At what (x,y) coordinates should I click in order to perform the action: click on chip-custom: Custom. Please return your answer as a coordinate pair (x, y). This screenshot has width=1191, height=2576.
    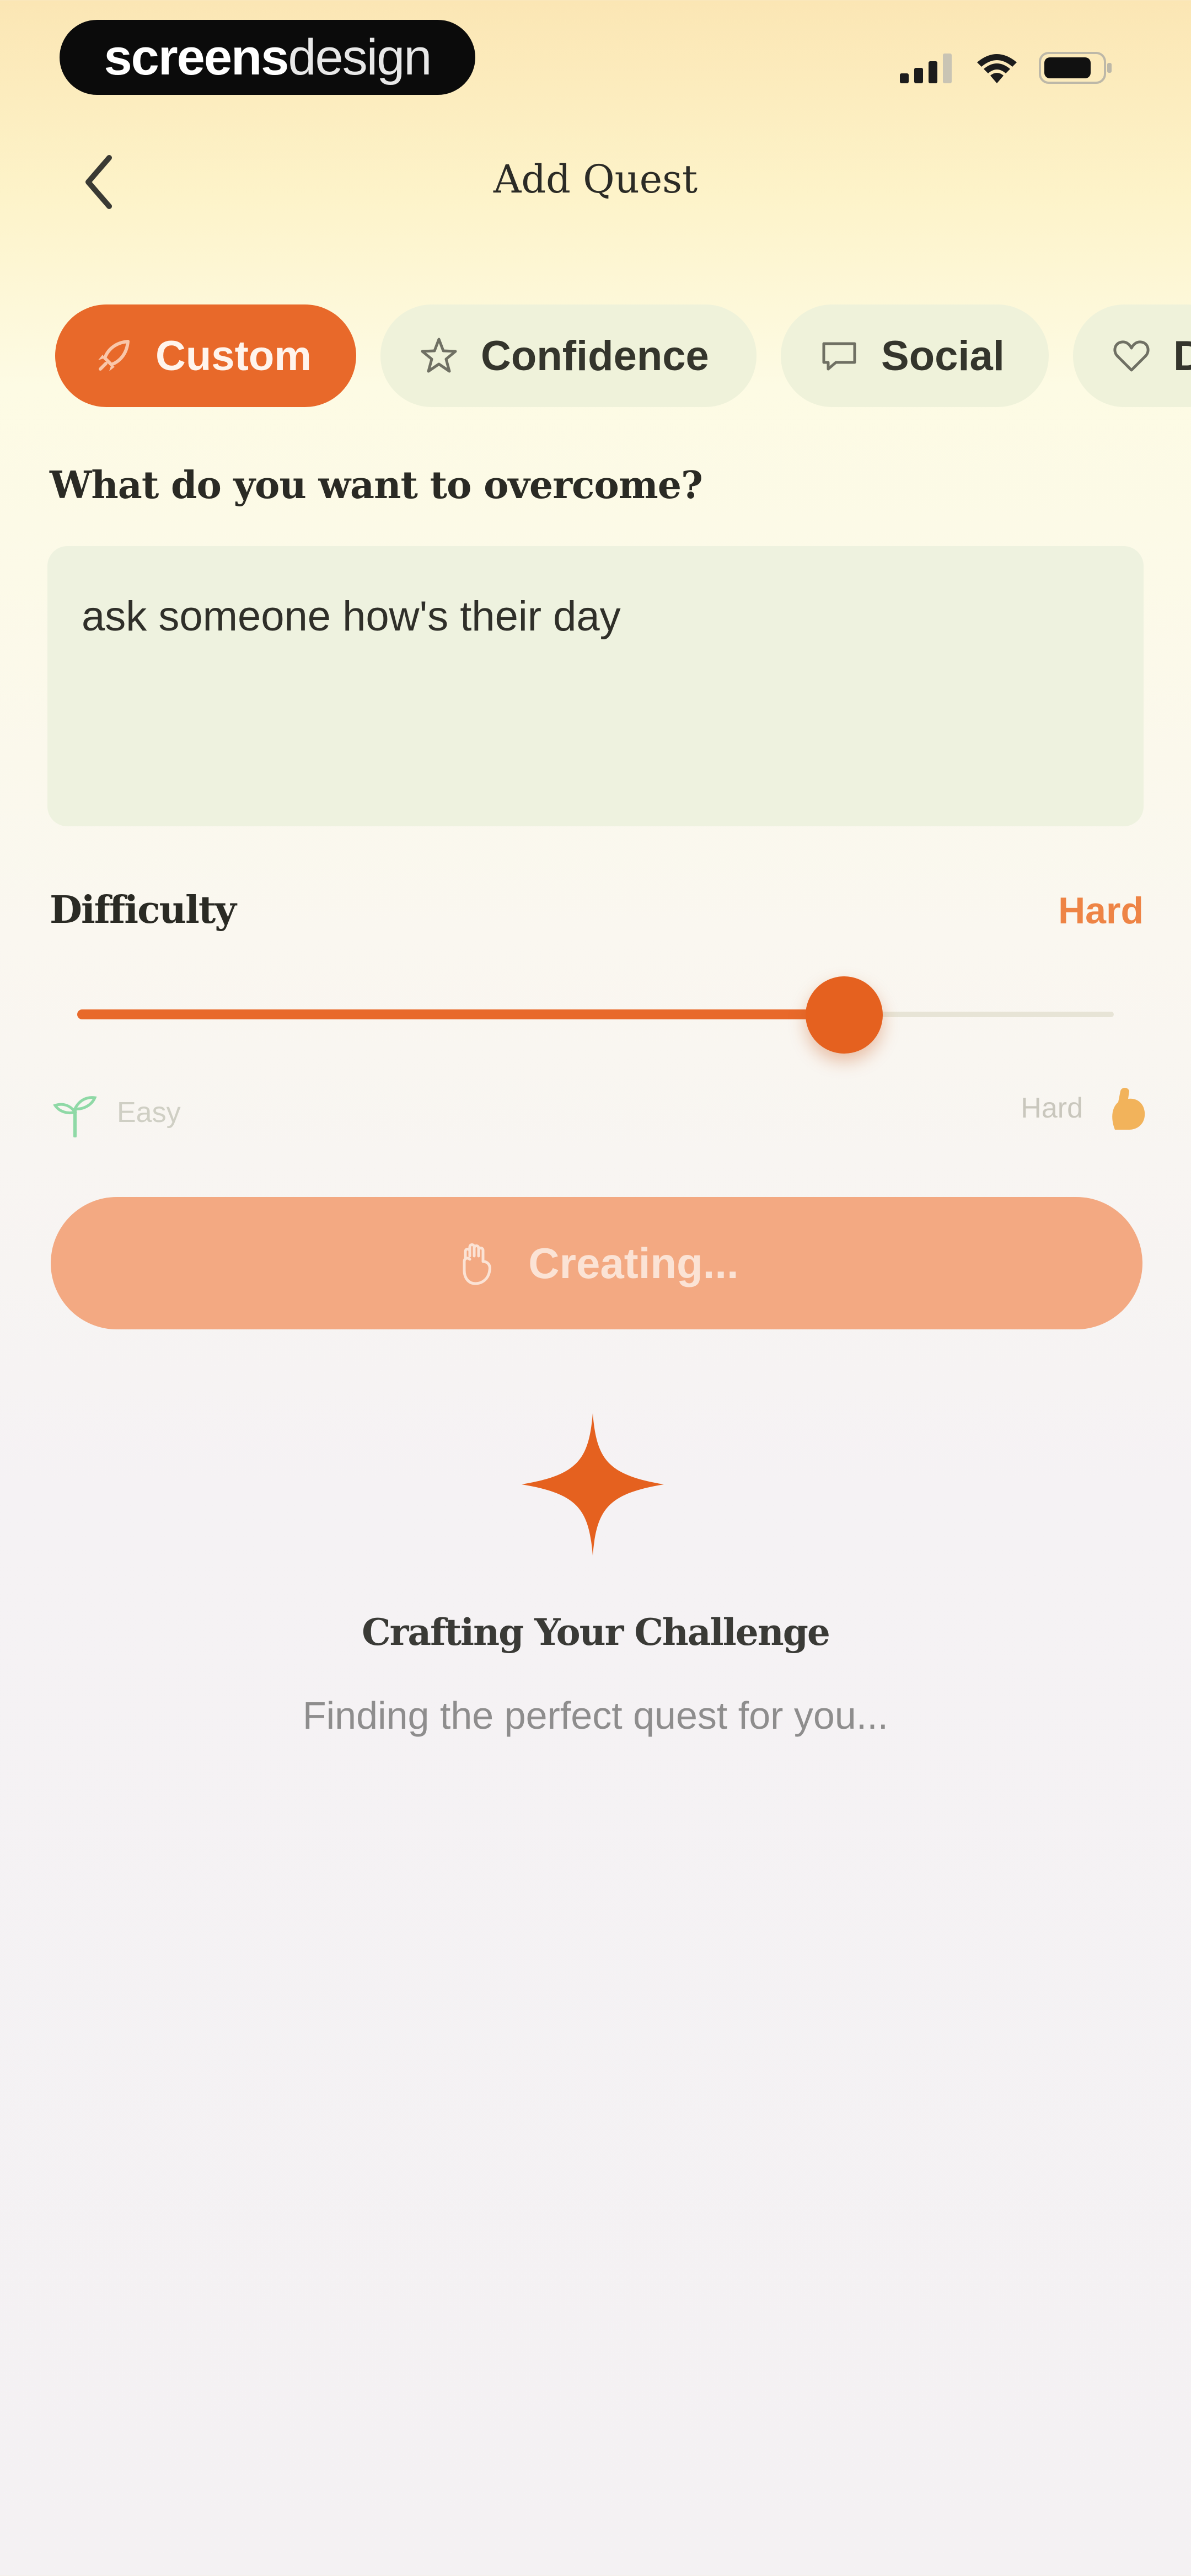
    Looking at the image, I should click on (205, 355).